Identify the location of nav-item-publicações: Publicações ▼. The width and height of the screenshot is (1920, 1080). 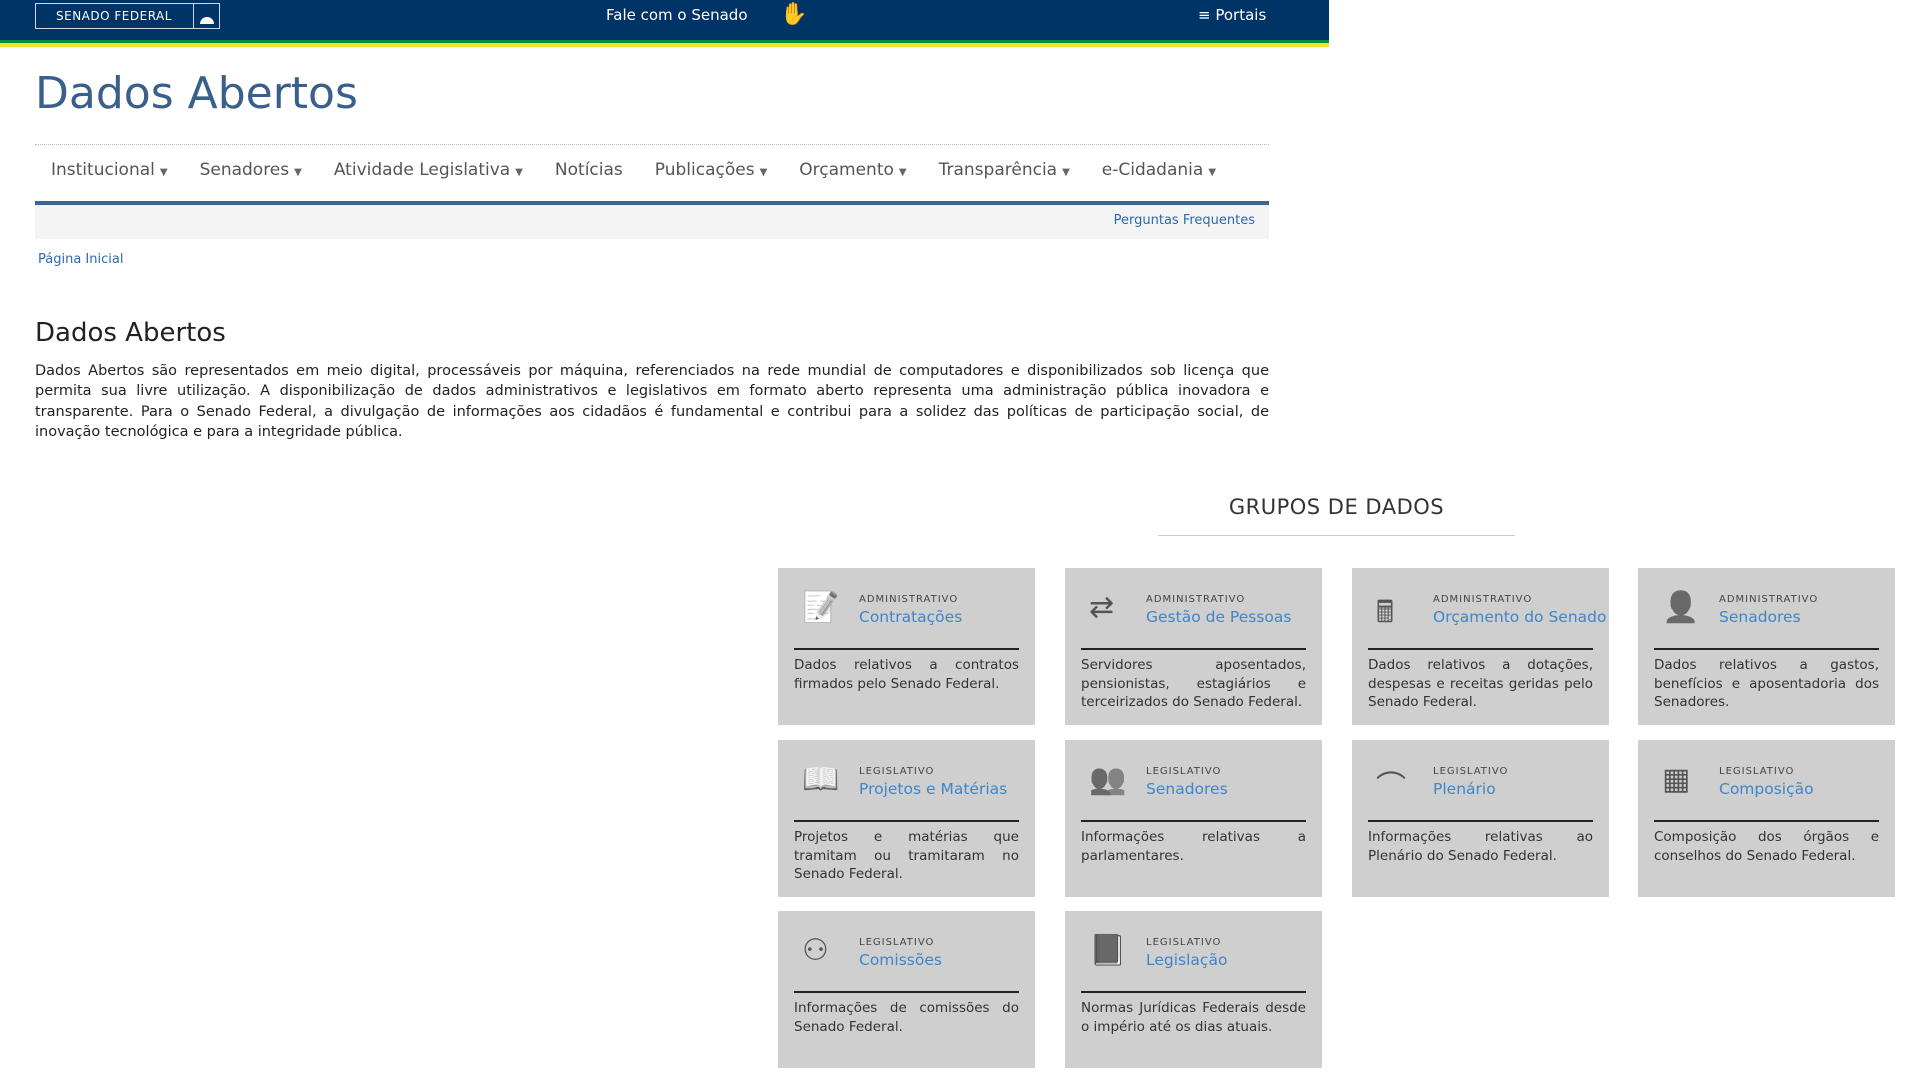
(711, 174).